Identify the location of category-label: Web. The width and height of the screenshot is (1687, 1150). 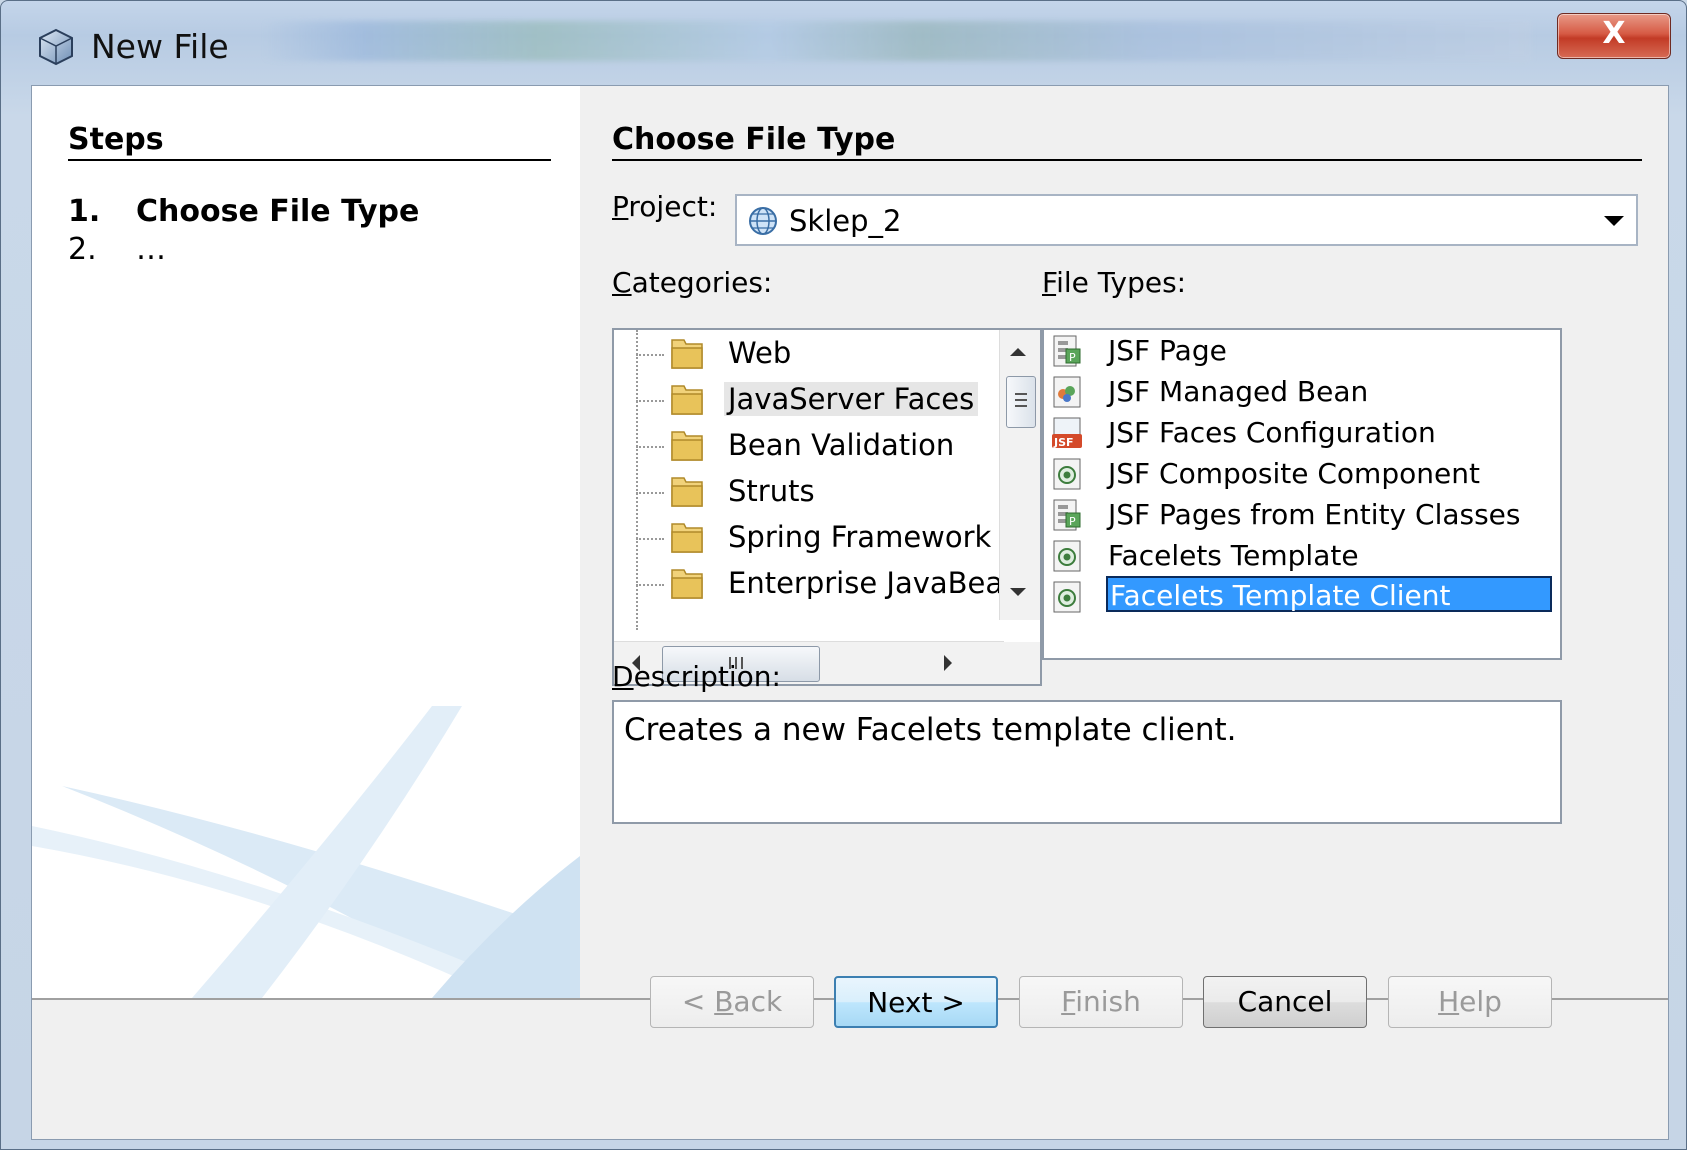
(760, 353).